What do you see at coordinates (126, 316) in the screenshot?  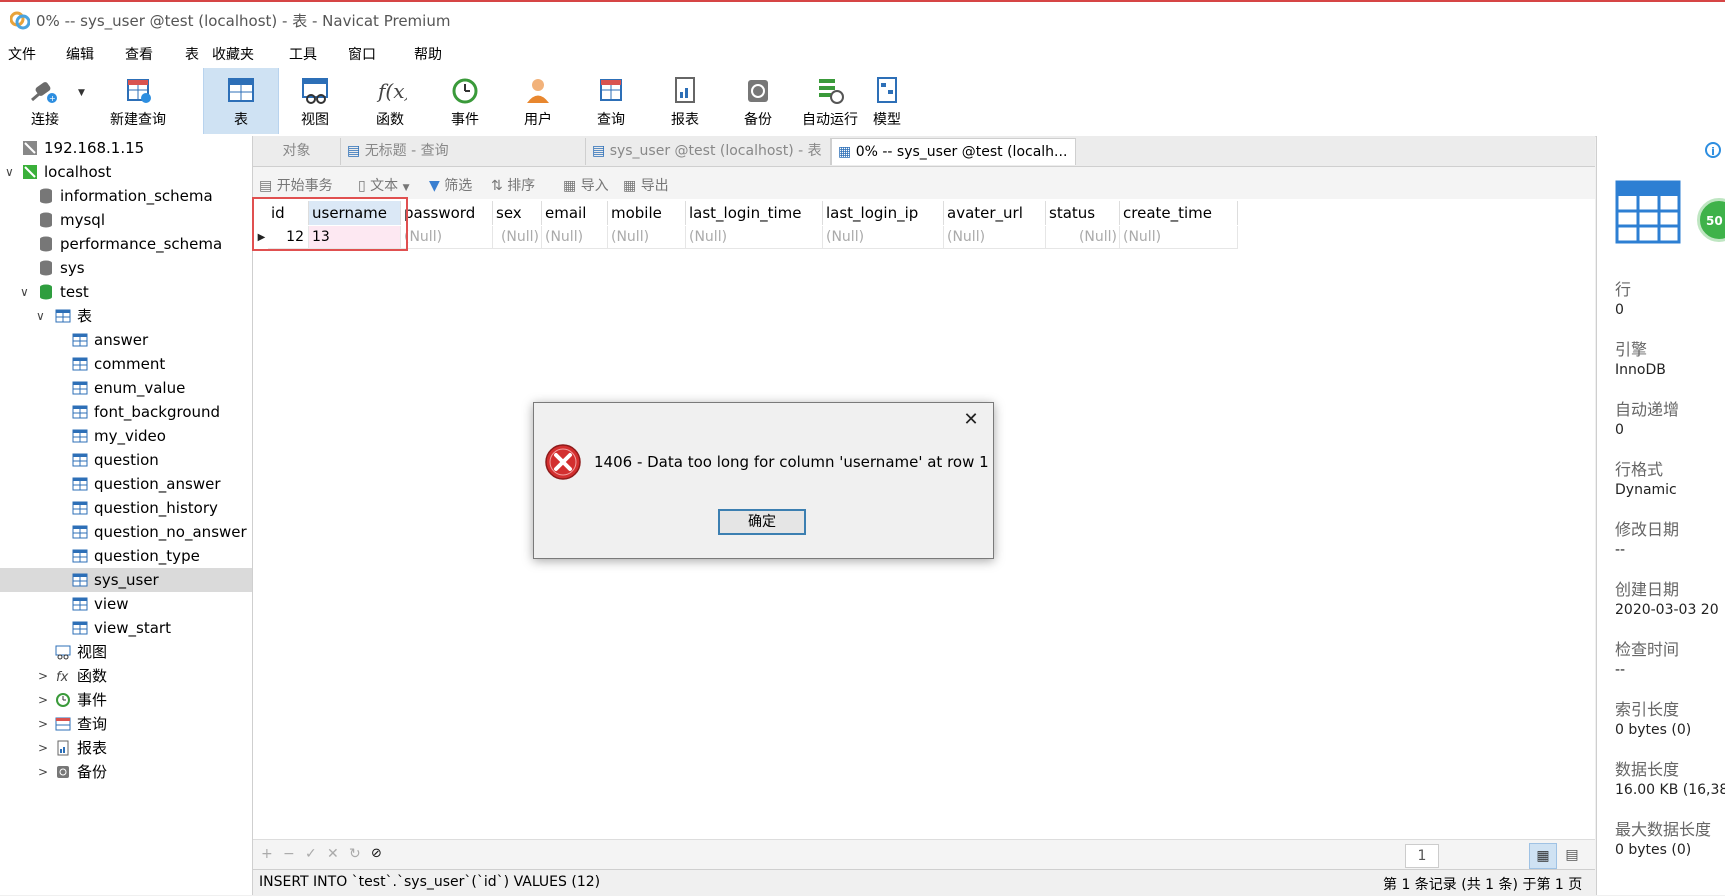 I see `tree-group-tables: ∨ 表` at bounding box center [126, 316].